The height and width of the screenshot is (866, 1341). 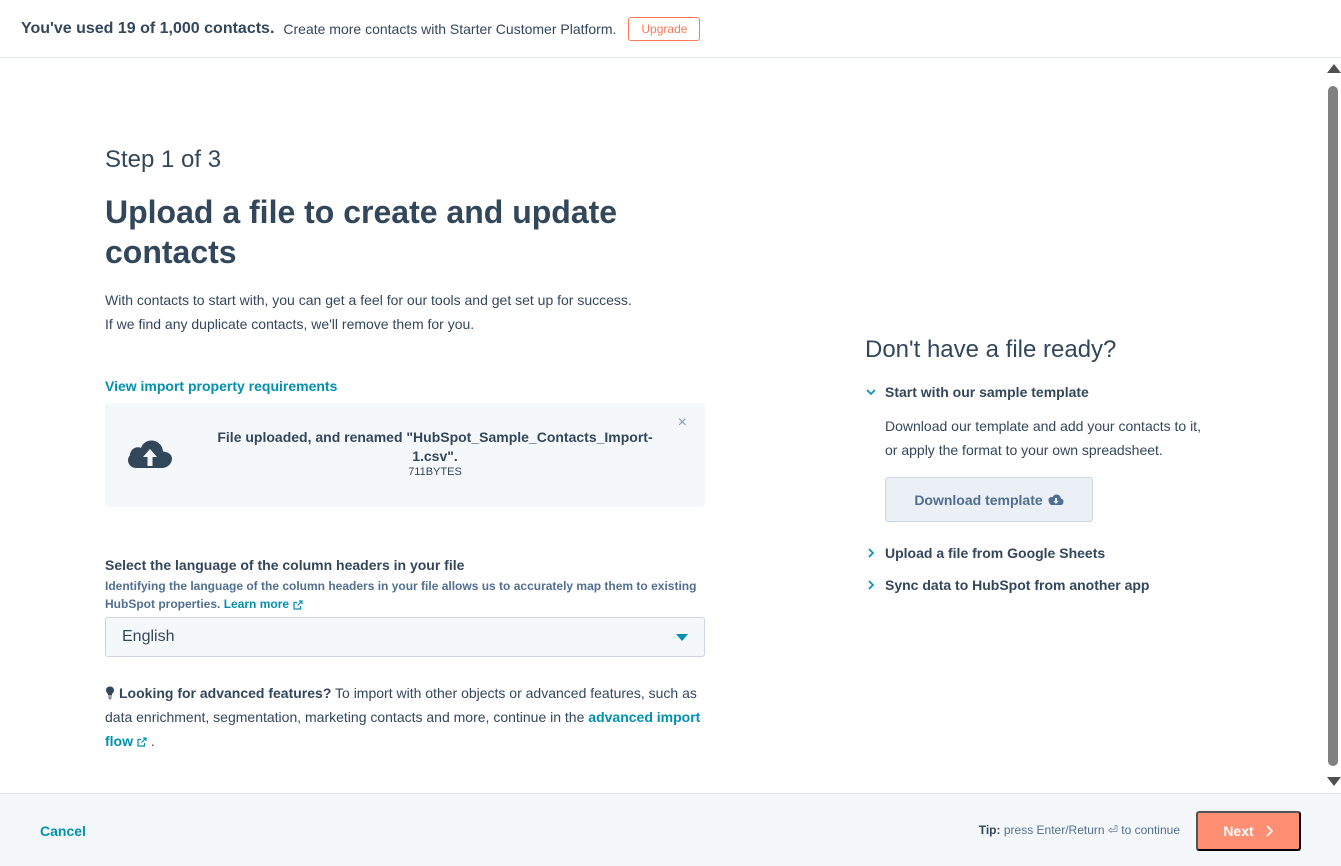 What do you see at coordinates (1056, 499) in the screenshot?
I see `cloud-download-icon` at bounding box center [1056, 499].